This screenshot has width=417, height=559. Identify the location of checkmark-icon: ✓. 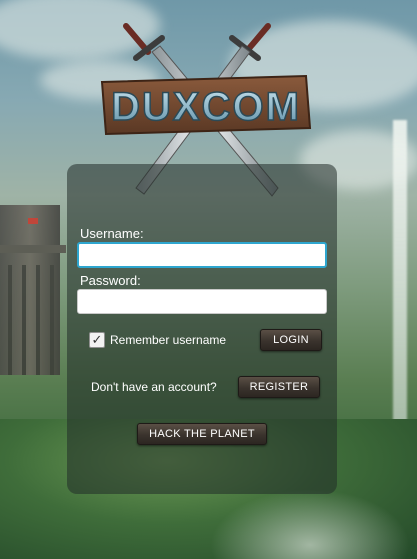
(97, 339).